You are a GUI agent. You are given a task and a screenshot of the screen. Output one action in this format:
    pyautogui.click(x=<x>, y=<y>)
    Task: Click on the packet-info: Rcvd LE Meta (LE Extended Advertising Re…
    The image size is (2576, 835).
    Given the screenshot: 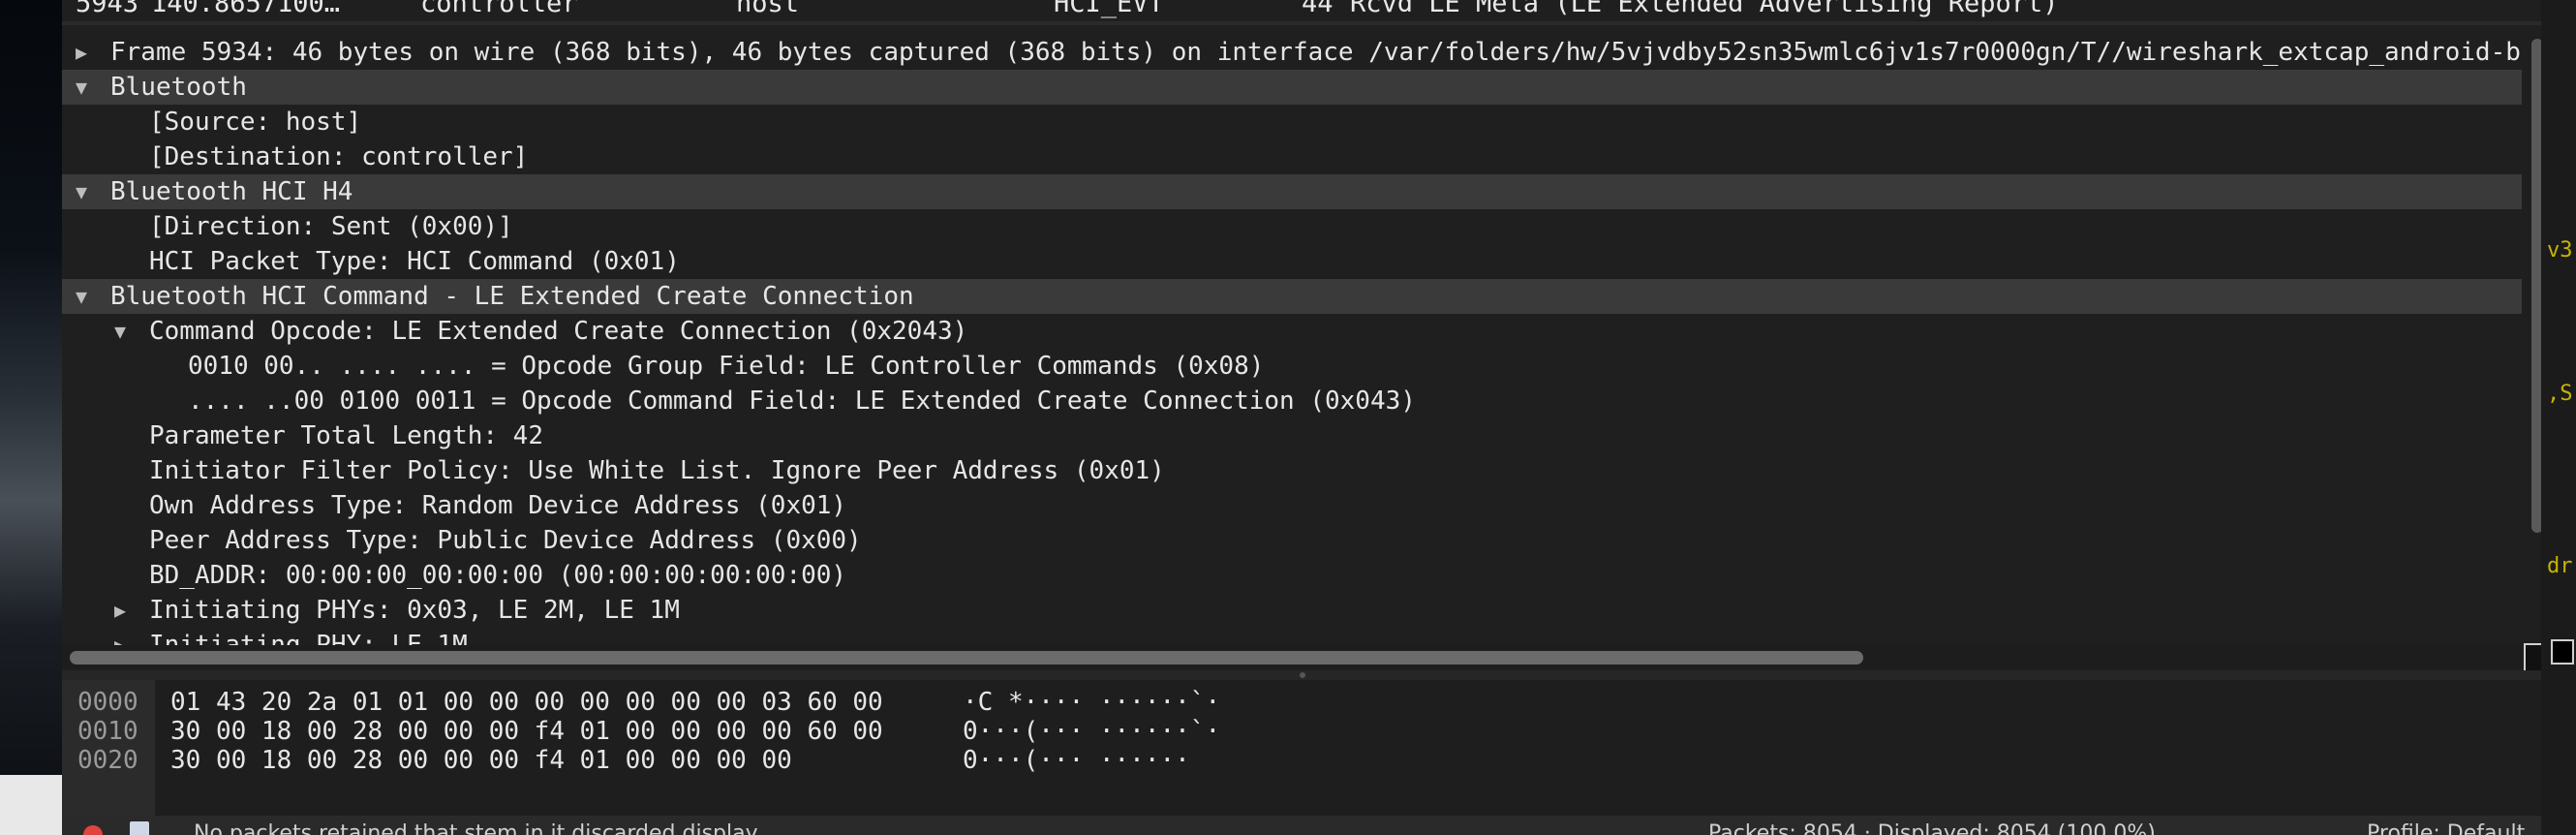 What is the action you would take?
    pyautogui.click(x=1704, y=9)
    